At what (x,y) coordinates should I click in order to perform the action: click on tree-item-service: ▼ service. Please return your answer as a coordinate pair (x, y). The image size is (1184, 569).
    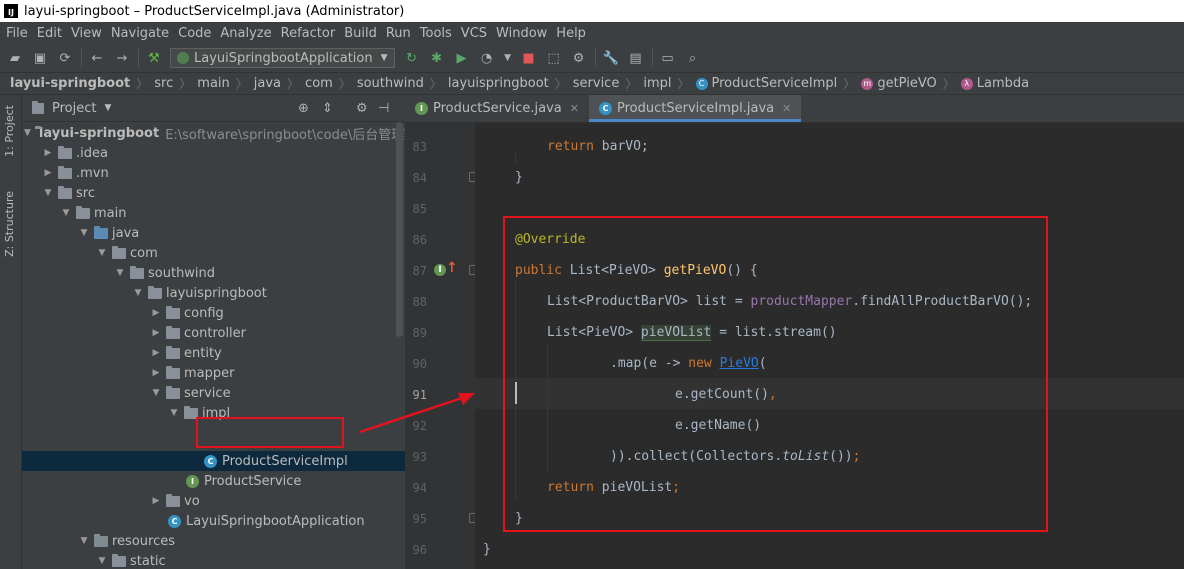
    Looking at the image, I should click on (213, 393).